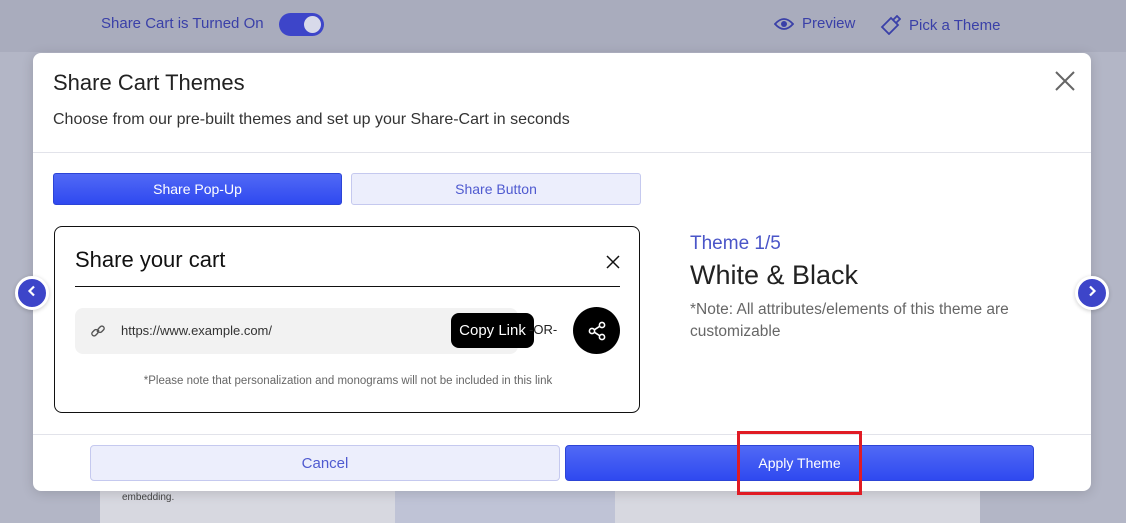 The image size is (1126, 523). Describe the element at coordinates (955, 25) in the screenshot. I see `pick-theme-label: Pick a Theme` at that location.